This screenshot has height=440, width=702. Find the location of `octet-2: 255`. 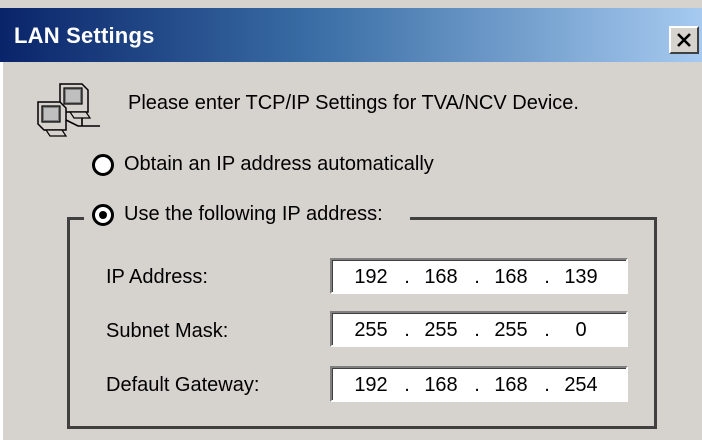

octet-2: 255 is located at coordinates (441, 330).